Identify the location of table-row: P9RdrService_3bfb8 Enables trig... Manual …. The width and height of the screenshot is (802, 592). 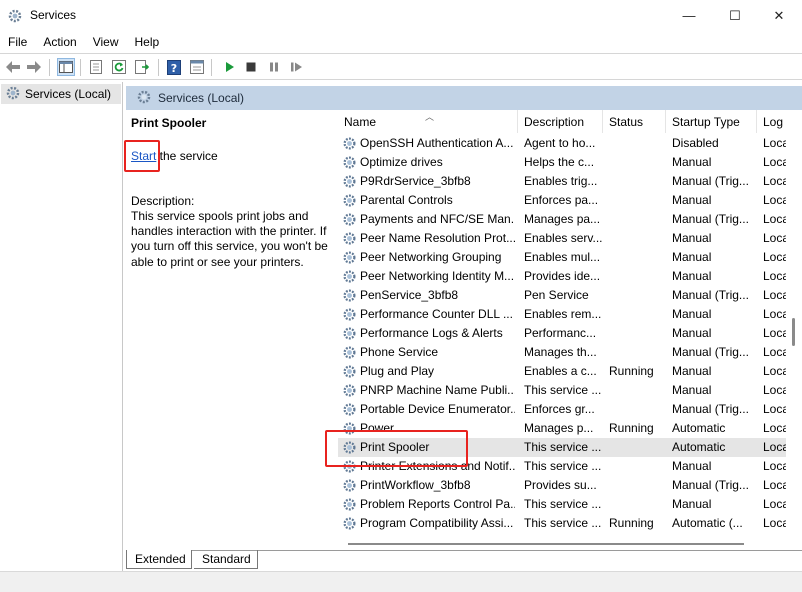
(570, 181).